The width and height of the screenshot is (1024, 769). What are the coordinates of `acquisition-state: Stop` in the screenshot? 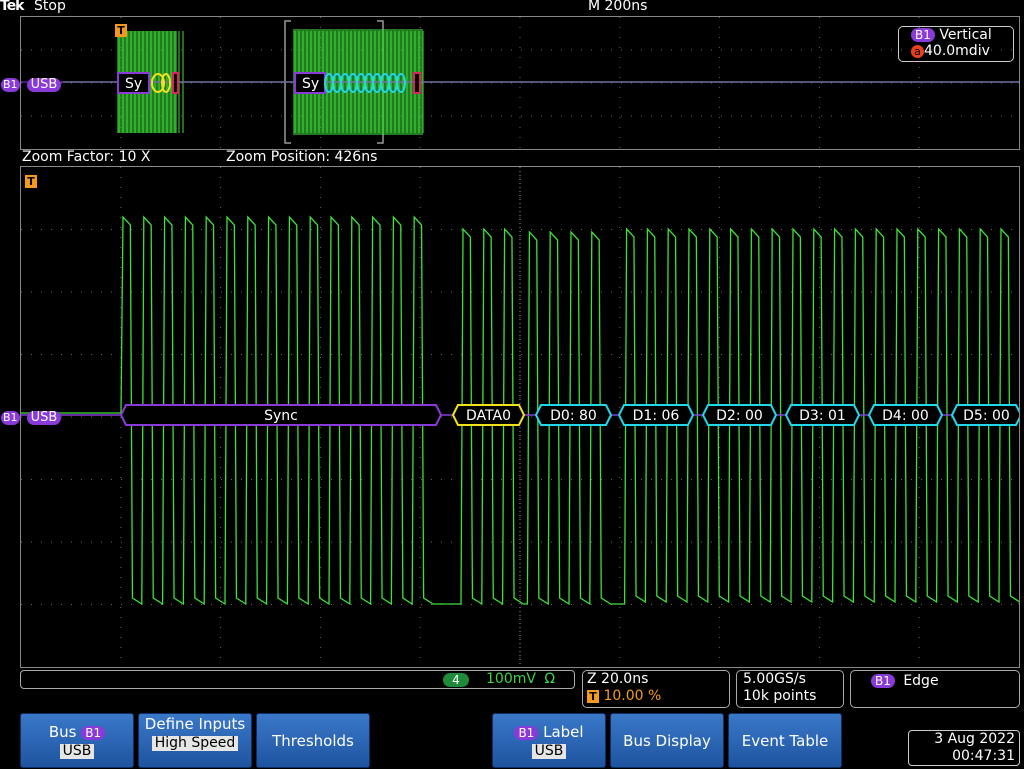 It's located at (50, 7).